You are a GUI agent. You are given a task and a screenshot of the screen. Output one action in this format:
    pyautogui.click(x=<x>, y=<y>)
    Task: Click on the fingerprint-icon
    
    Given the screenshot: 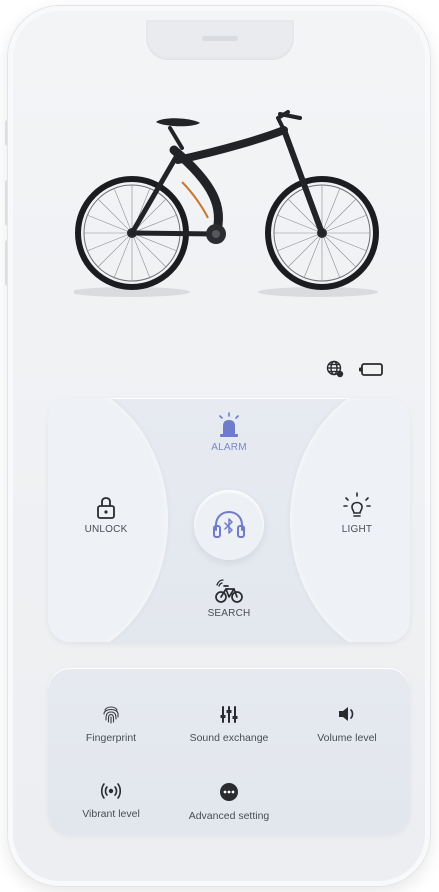 What is the action you would take?
    pyautogui.click(x=111, y=715)
    